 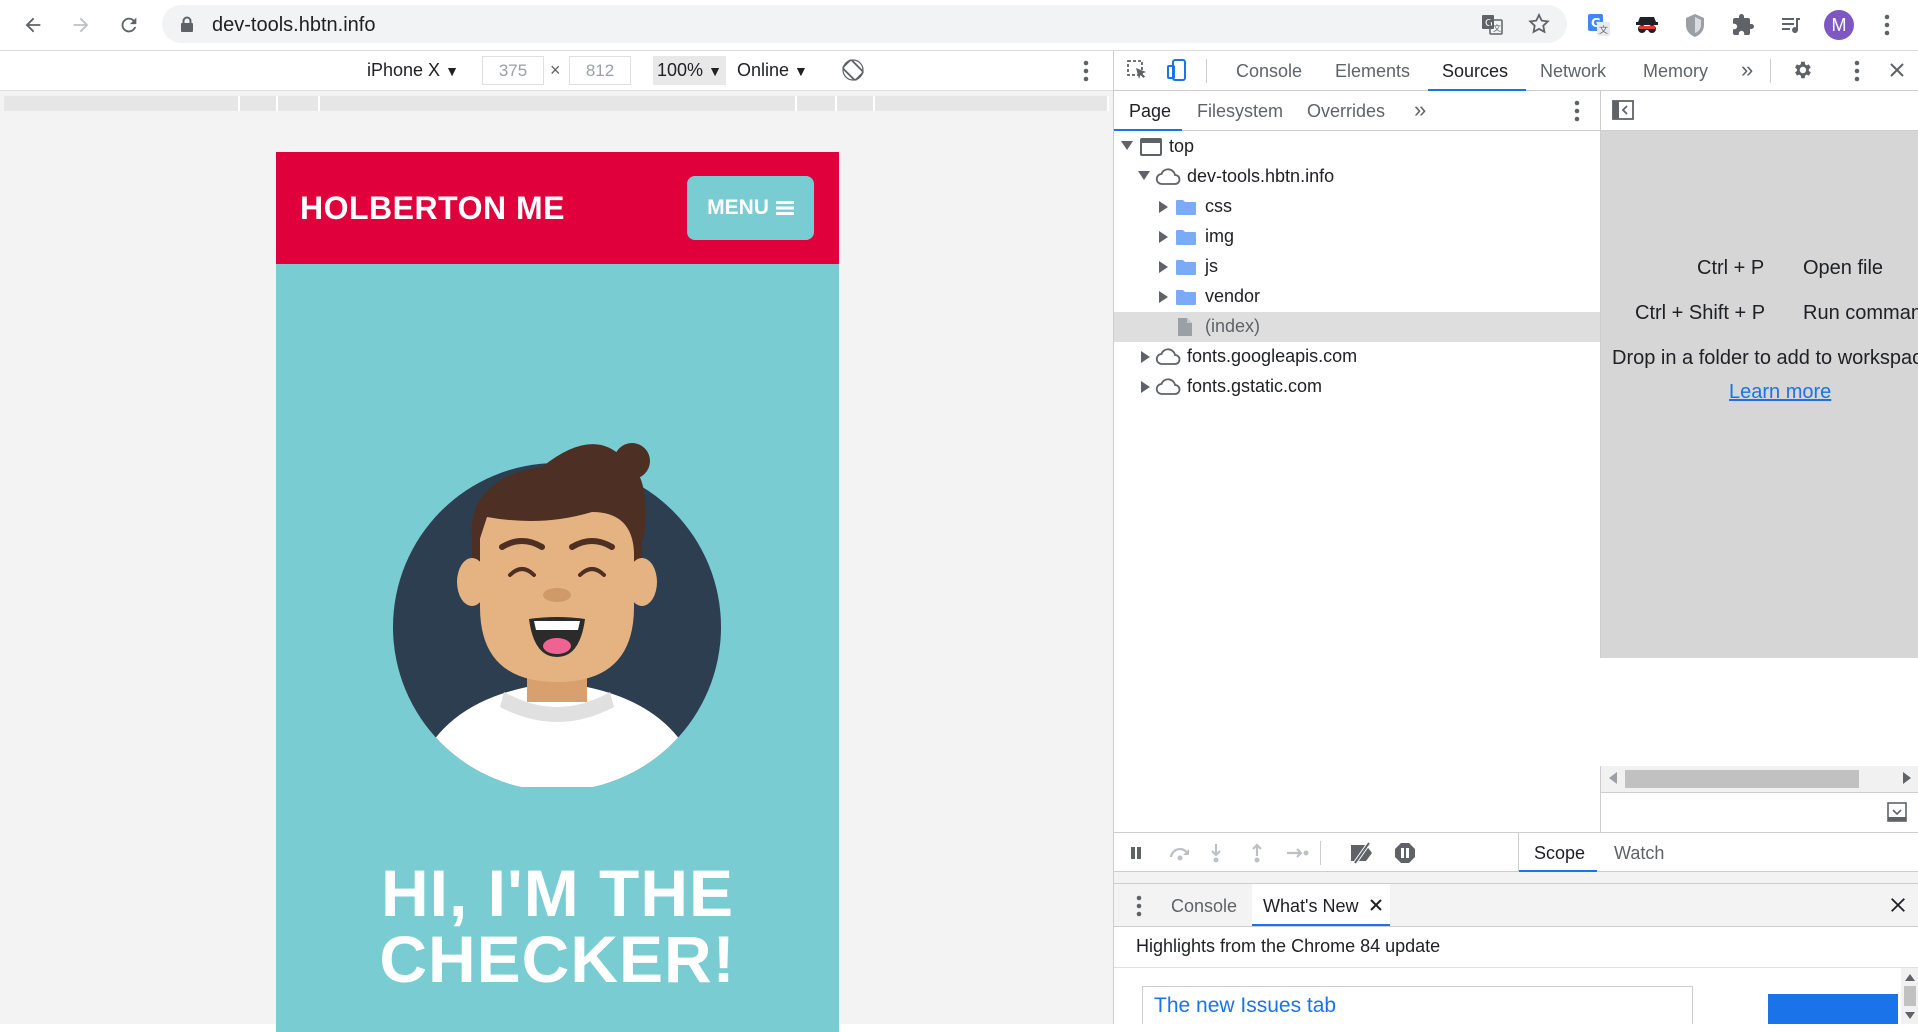 I want to click on tree-node-index: (index), so click(x=1357, y=327).